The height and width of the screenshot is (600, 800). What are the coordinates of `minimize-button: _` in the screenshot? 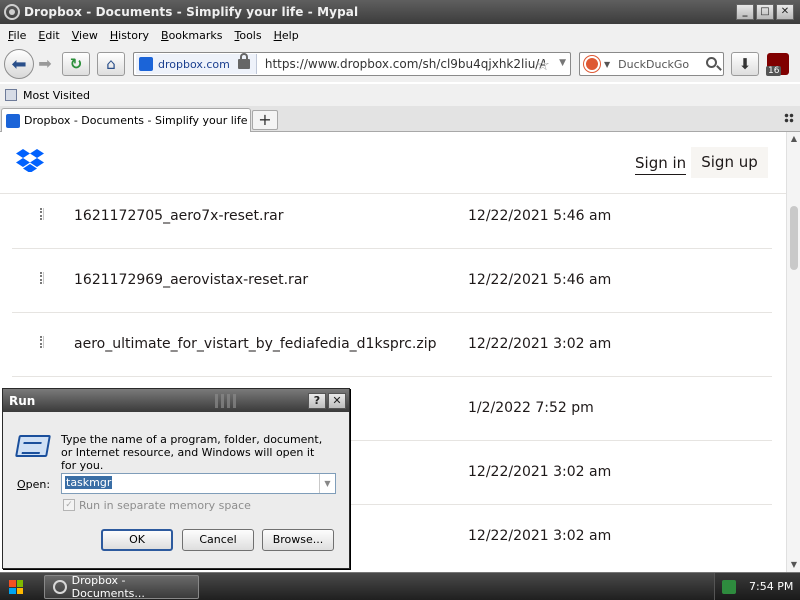 It's located at (745, 12).